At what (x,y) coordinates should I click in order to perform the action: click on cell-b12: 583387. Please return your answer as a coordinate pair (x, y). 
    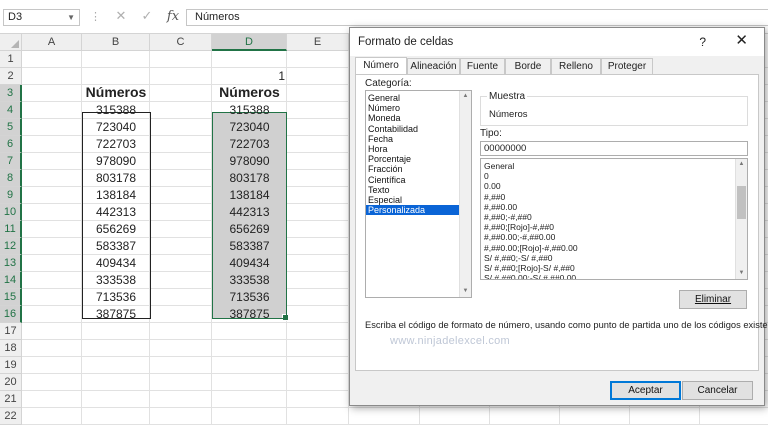
    Looking at the image, I should click on (116, 246).